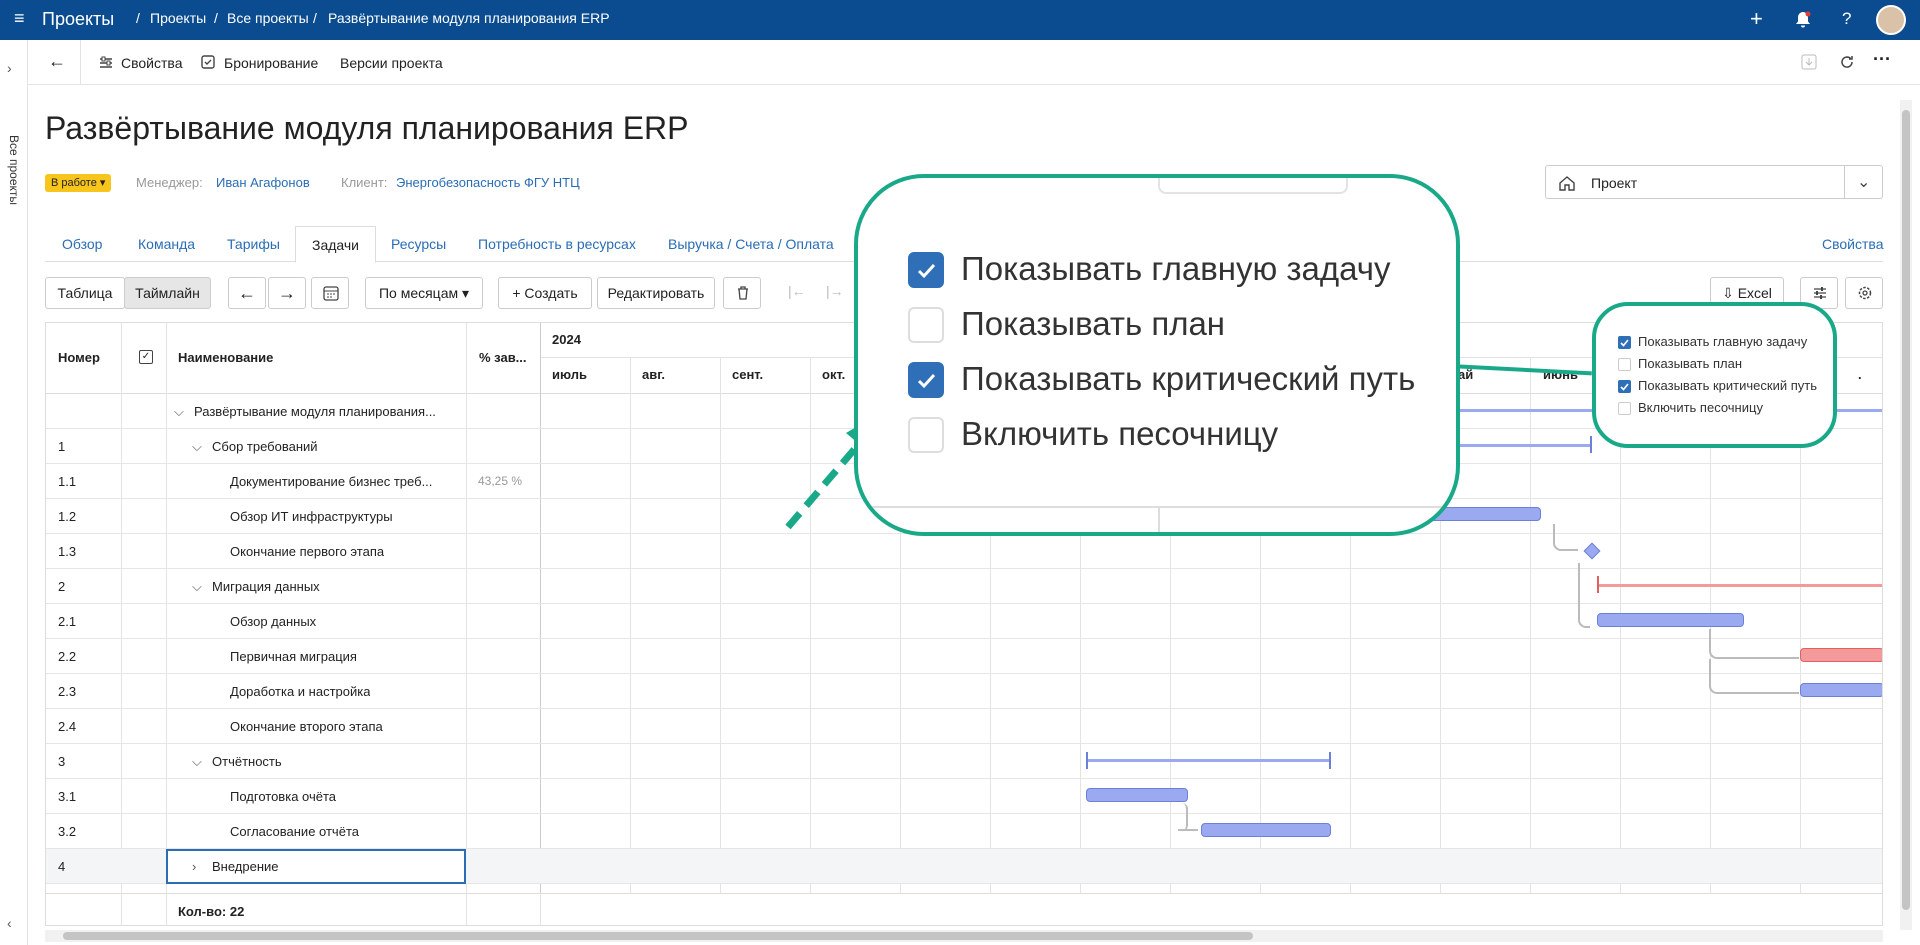  I want to click on tab-resources: Ресурсы, so click(418, 244).